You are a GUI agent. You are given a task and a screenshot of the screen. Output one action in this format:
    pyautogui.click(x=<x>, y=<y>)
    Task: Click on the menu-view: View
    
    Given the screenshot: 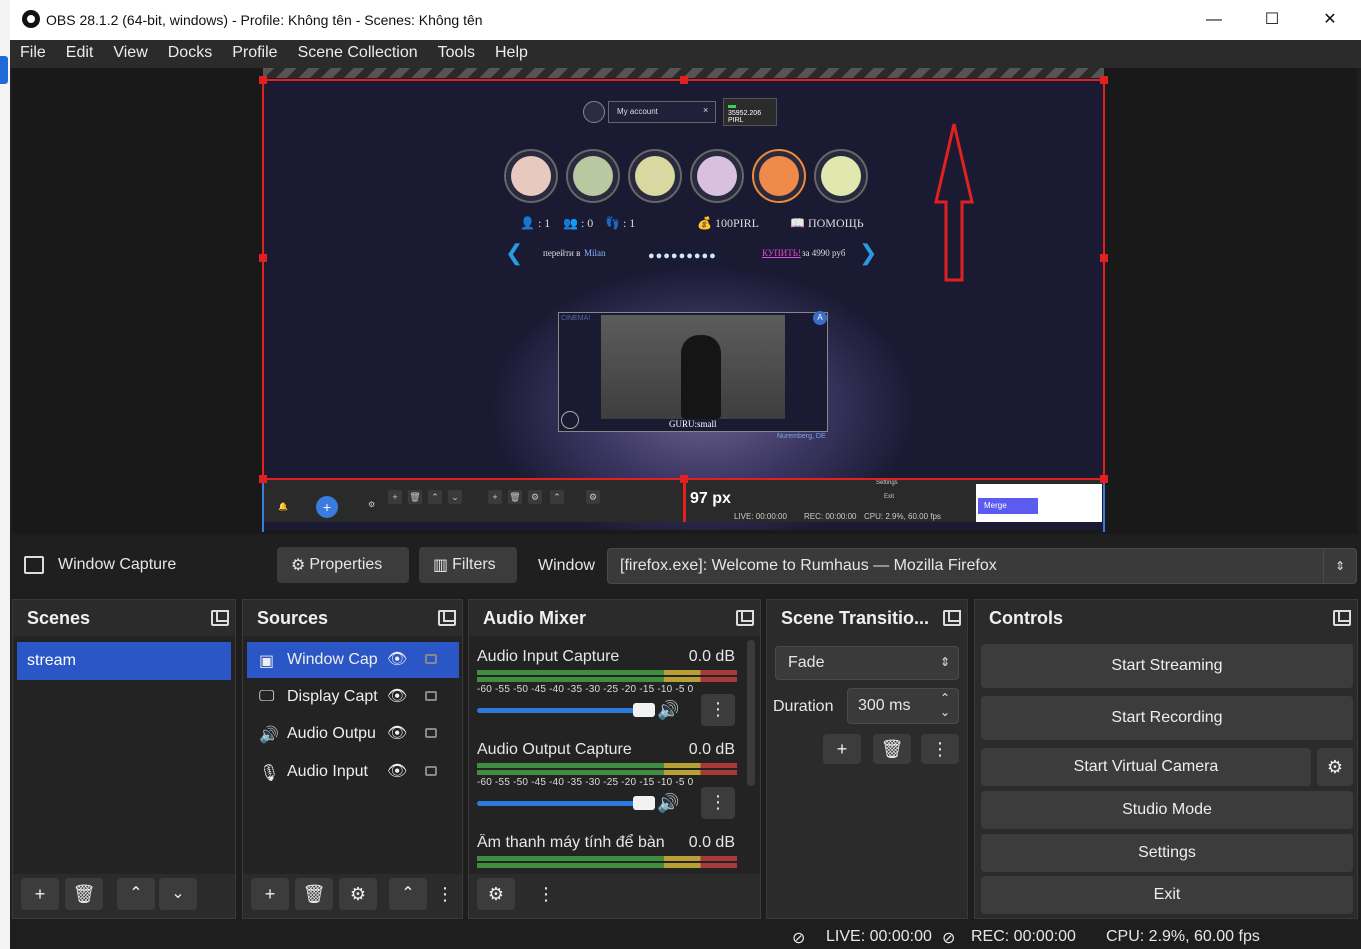 What is the action you would take?
    pyautogui.click(x=130, y=54)
    